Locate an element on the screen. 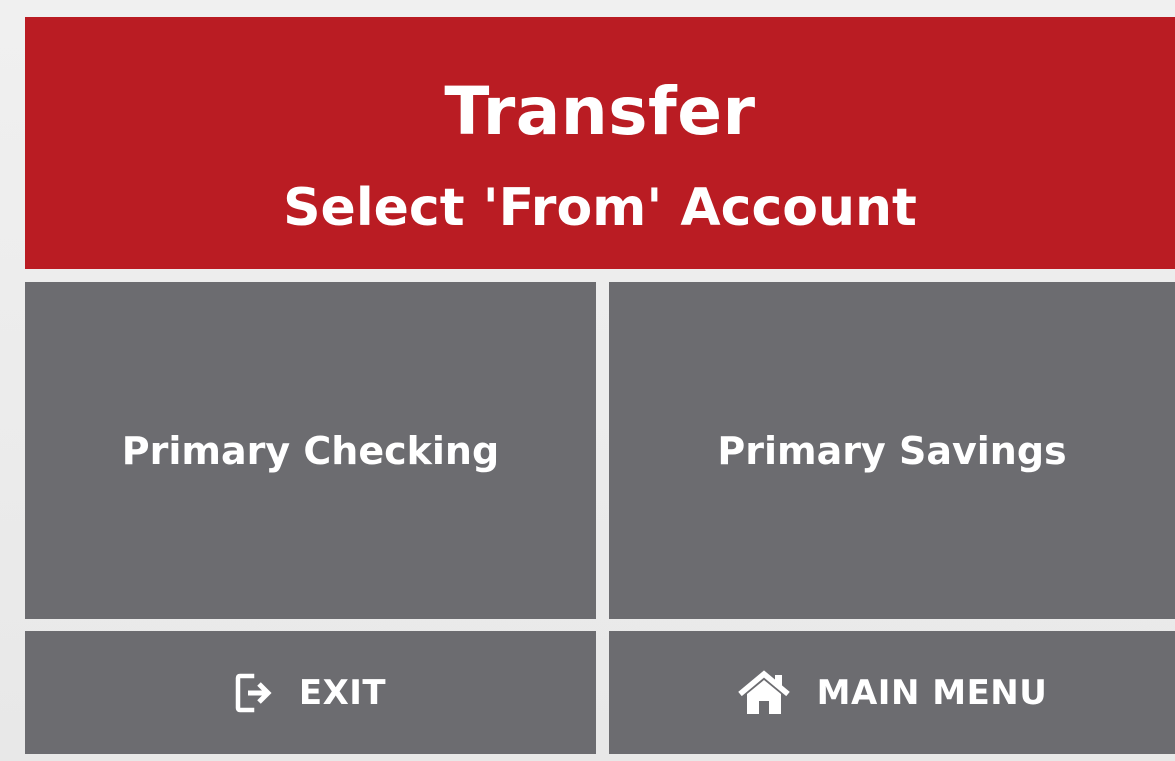  exit-icon is located at coordinates (254, 693).